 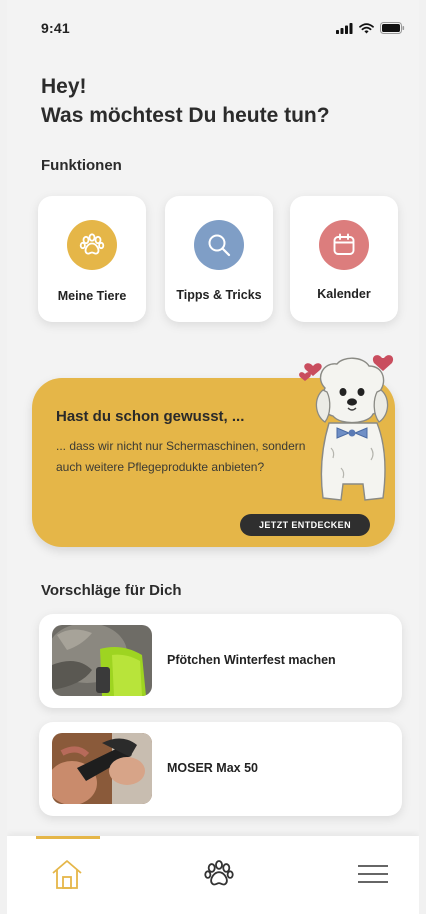 I want to click on function-card-tipps-tricks: Tipps & Tricks, so click(x=219, y=259).